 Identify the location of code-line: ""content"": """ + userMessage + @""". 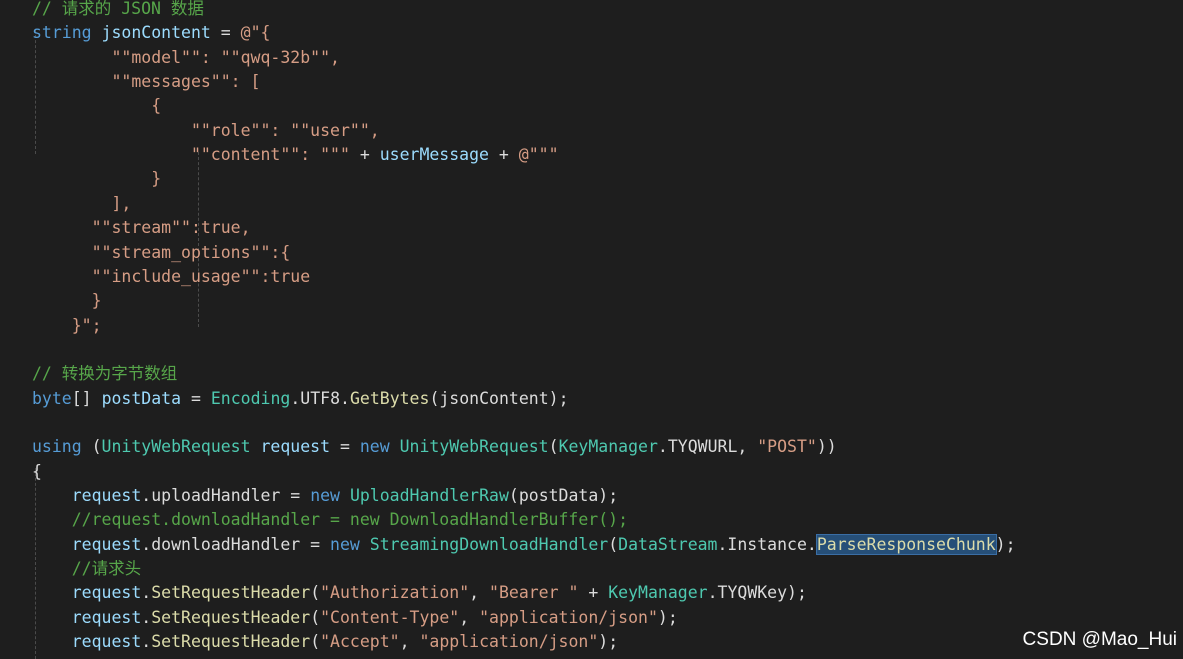
(295, 155).